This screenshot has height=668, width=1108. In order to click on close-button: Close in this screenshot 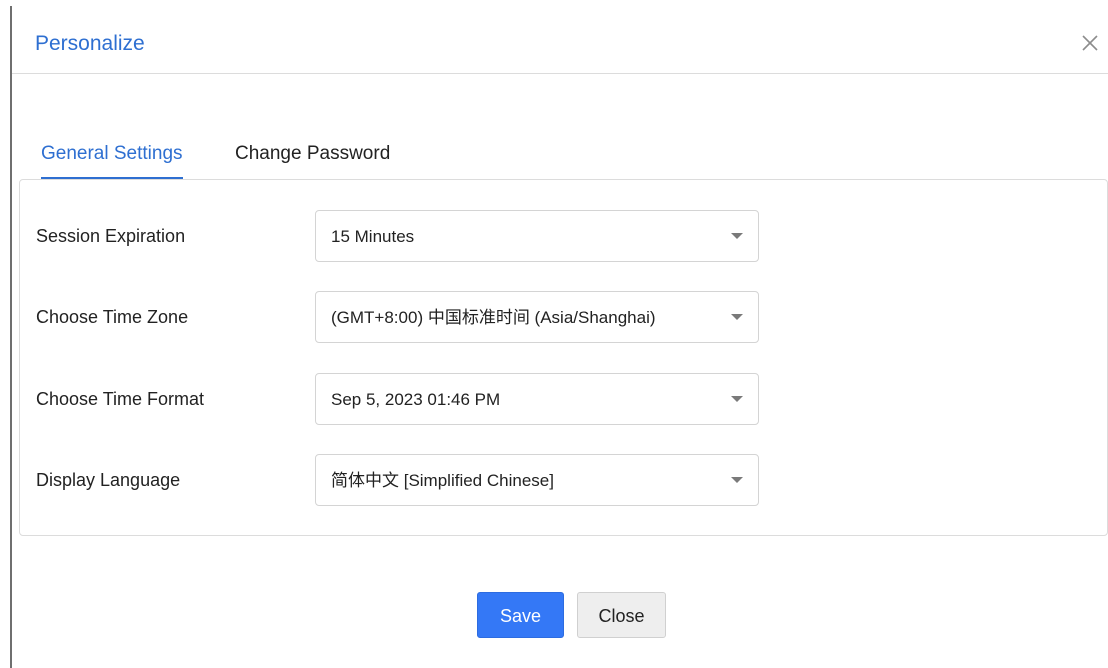, I will do `click(621, 615)`.